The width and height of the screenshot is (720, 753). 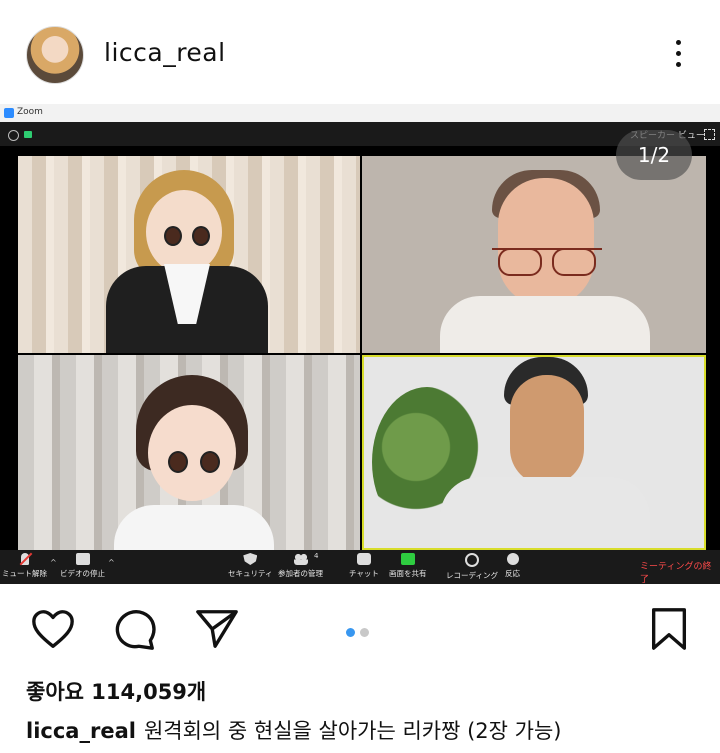 I want to click on reaction-icon, so click(x=512, y=559).